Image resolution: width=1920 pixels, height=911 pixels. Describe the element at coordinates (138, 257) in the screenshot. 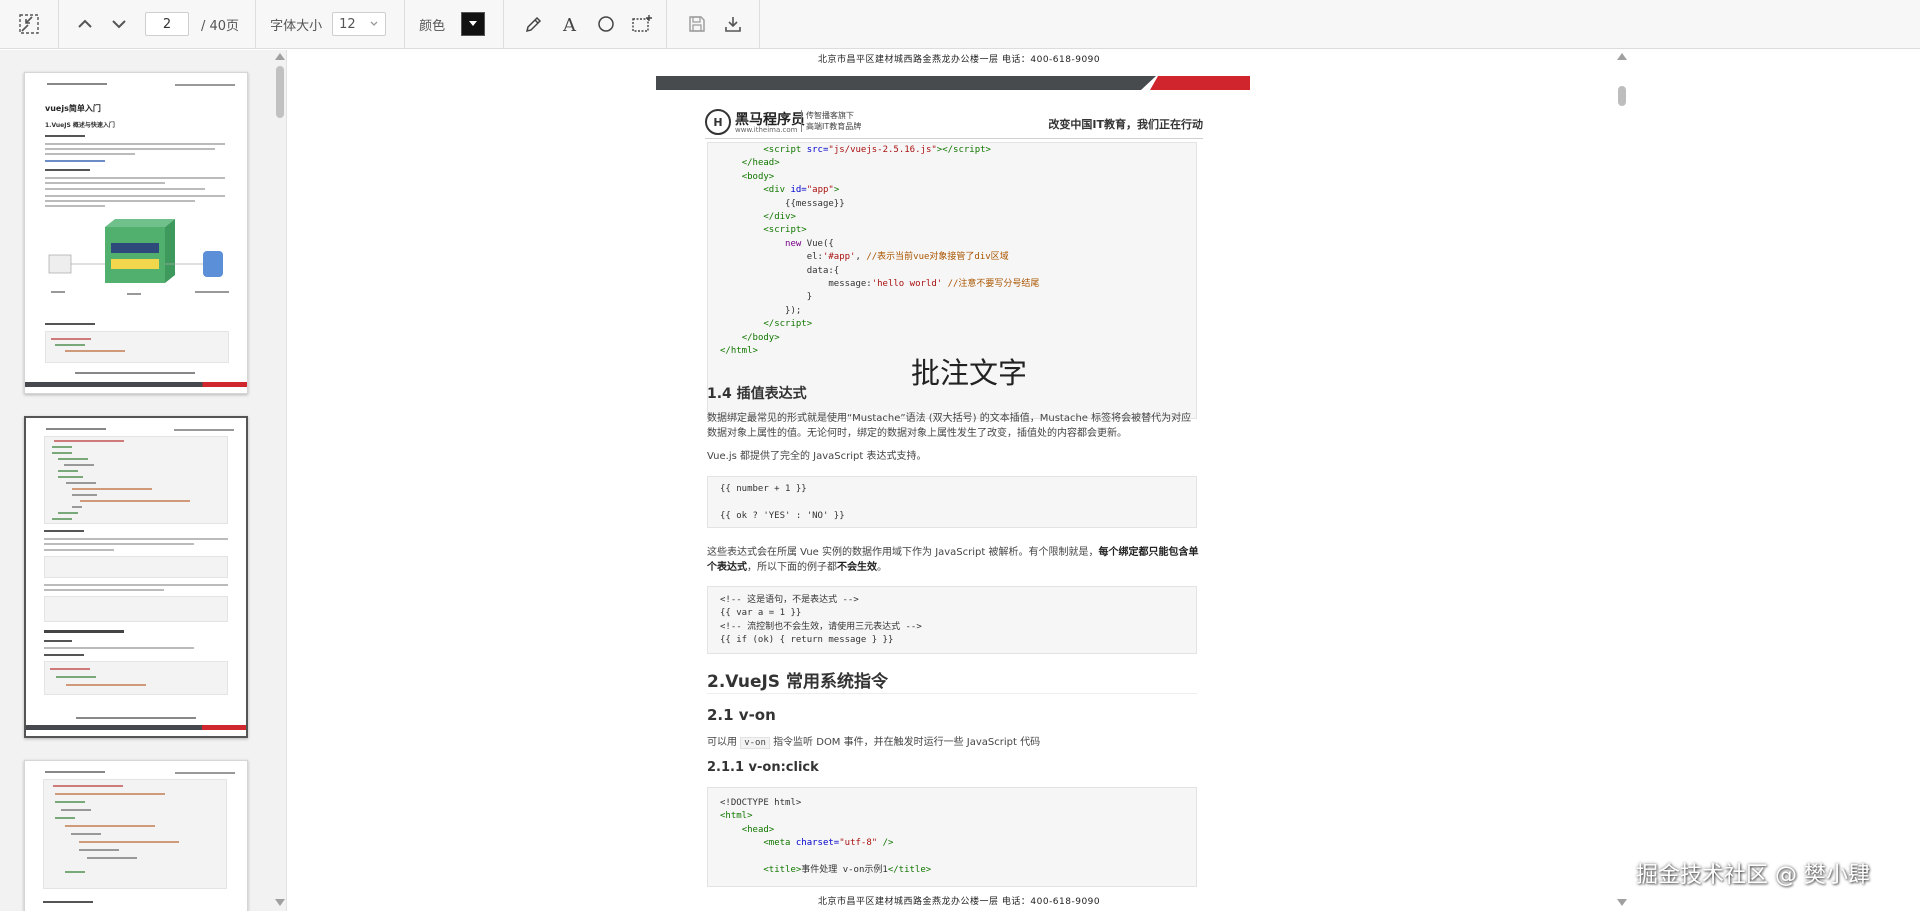

I see `mvvm-diagram` at that location.